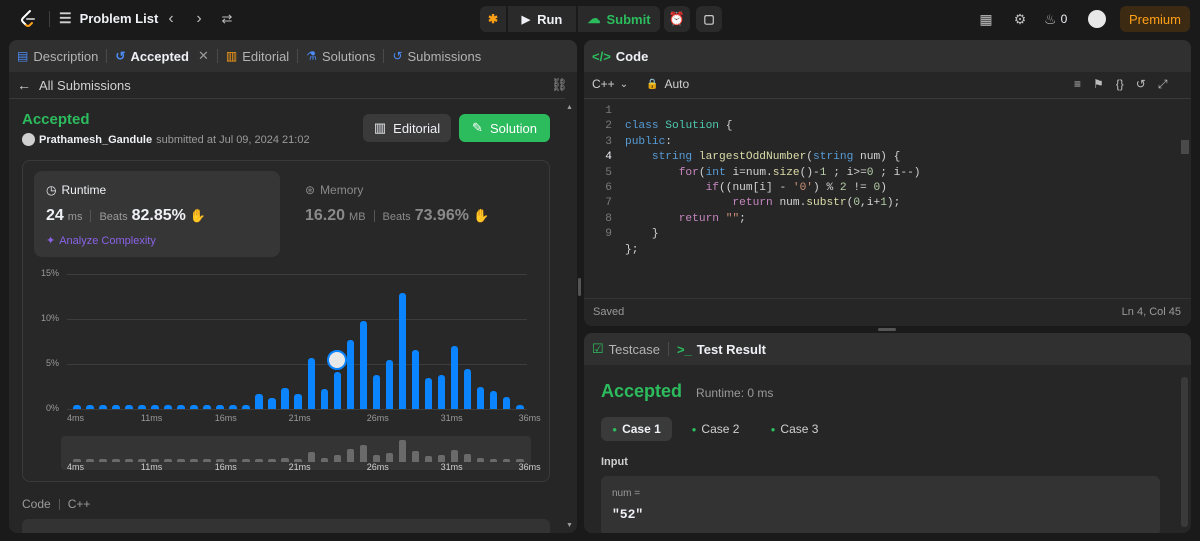 The width and height of the screenshot is (1200, 541). Describe the element at coordinates (436, 56) in the screenshot. I see `tab-submissions: ↺ Submissions` at that location.